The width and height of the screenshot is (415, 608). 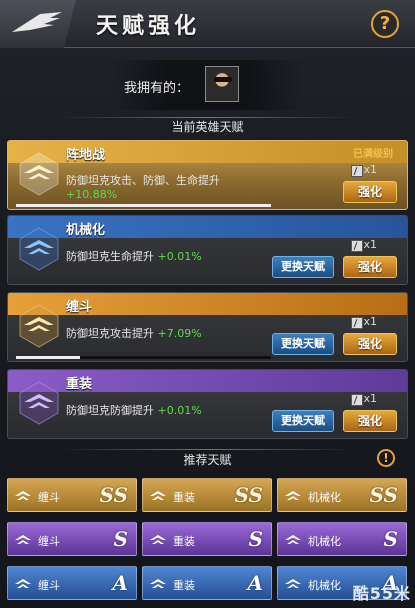 I want to click on watermark: 酷55米, so click(x=381, y=593).